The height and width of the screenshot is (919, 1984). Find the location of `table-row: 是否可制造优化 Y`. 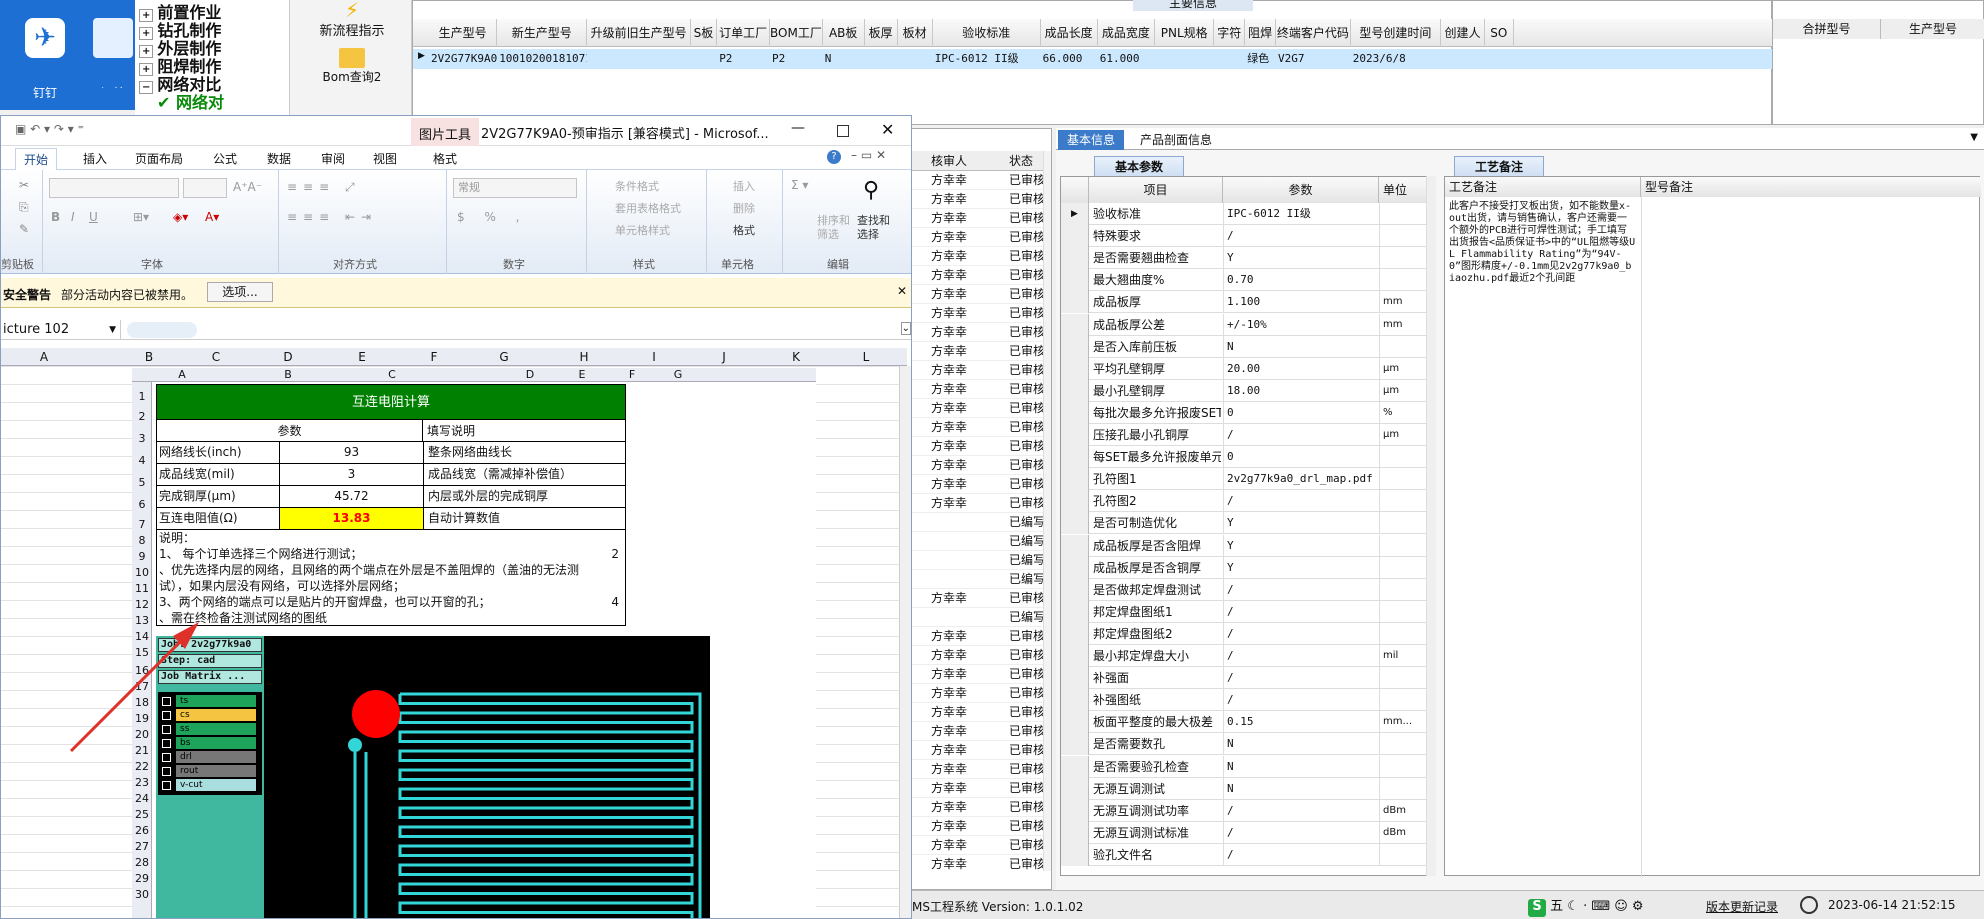

table-row: 是否可制造优化 Y is located at coordinates (1248, 523).